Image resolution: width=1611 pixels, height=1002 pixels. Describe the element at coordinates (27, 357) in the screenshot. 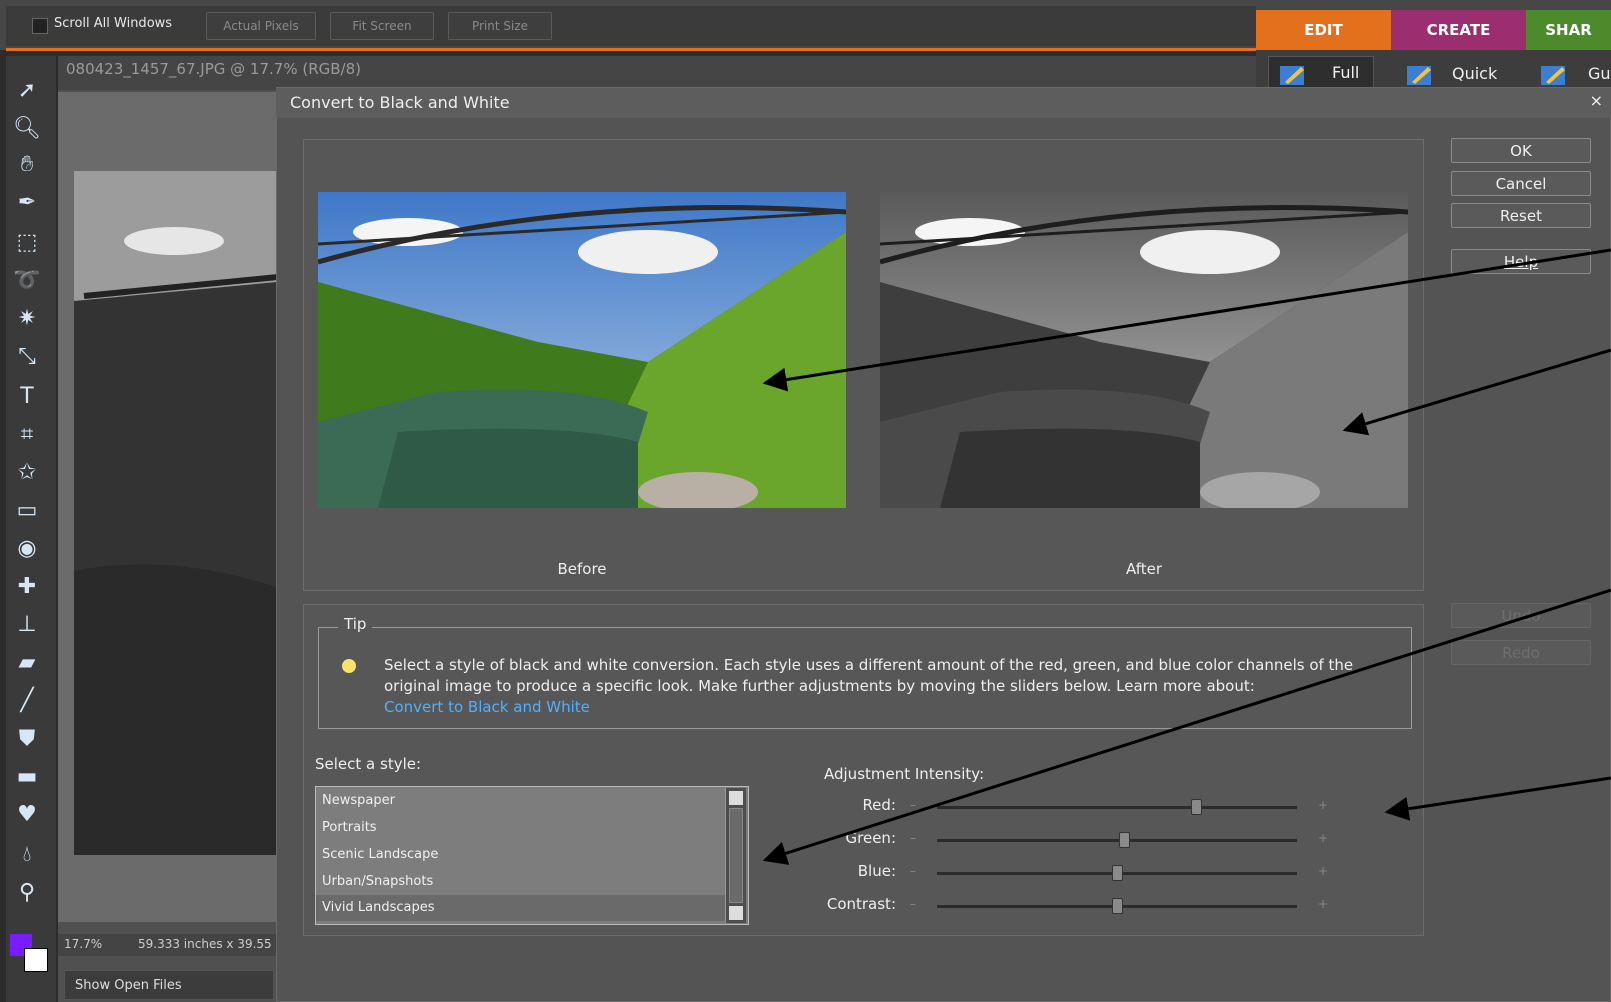

I see `selection-brush-tool-icon: ⤡` at that location.